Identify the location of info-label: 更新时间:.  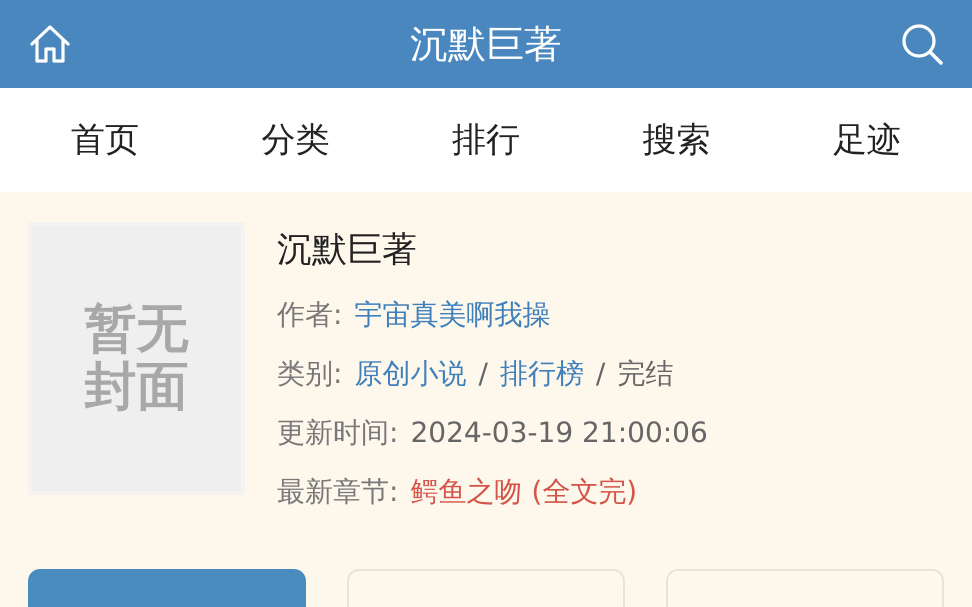
(337, 432).